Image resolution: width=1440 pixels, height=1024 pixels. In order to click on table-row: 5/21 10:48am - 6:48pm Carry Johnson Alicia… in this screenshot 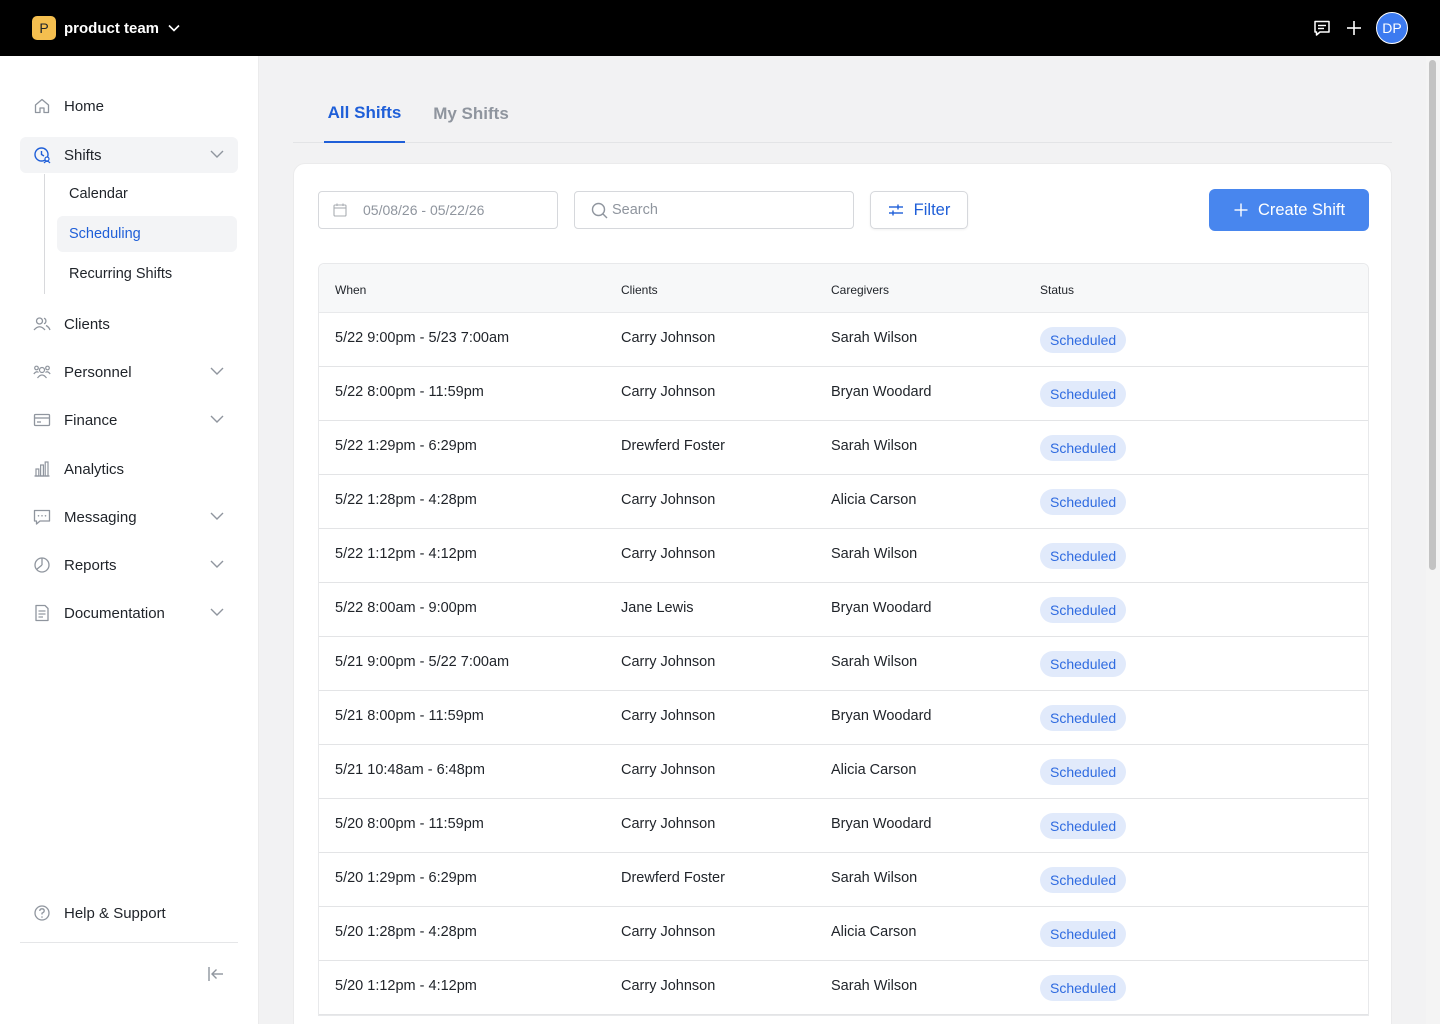, I will do `click(843, 772)`.